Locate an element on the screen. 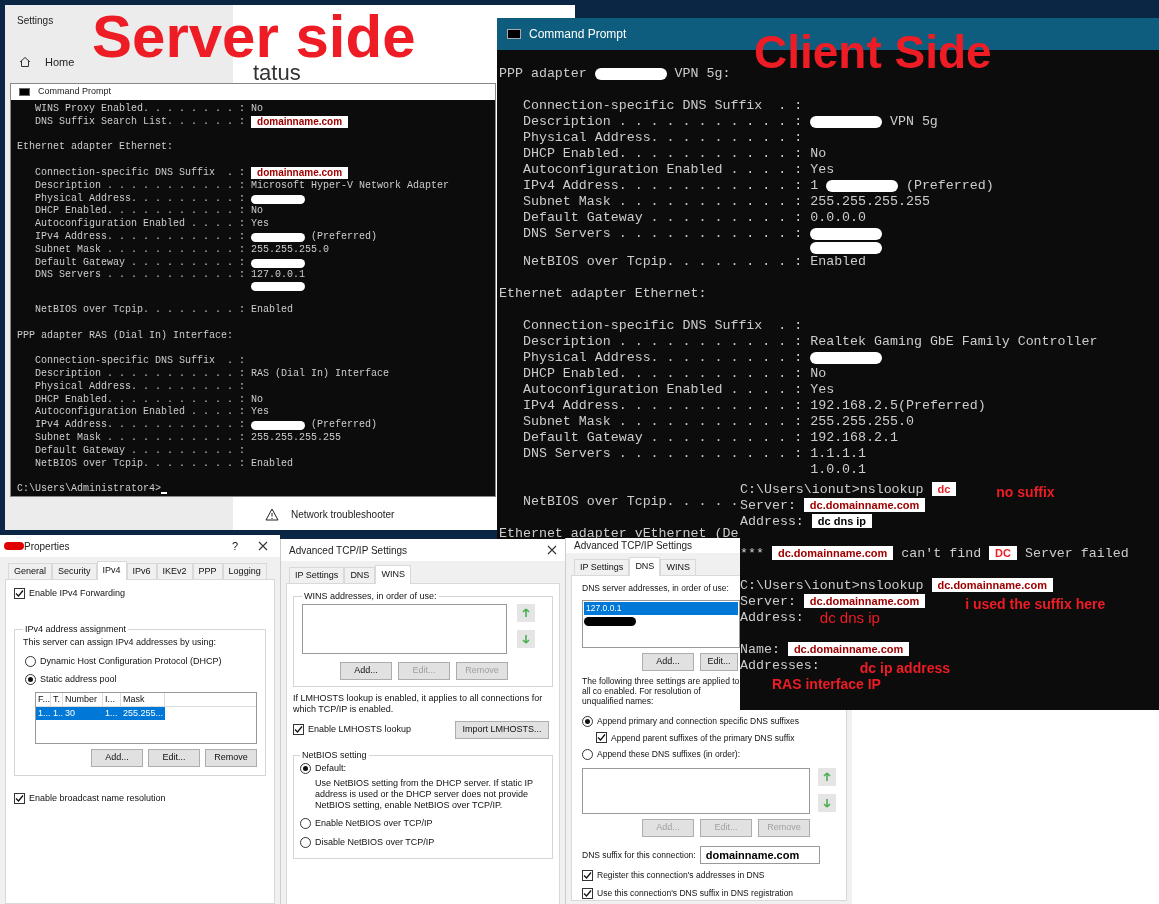 The height and width of the screenshot is (904, 1159). dialog-tab: IPv4 is located at coordinates (111, 570).